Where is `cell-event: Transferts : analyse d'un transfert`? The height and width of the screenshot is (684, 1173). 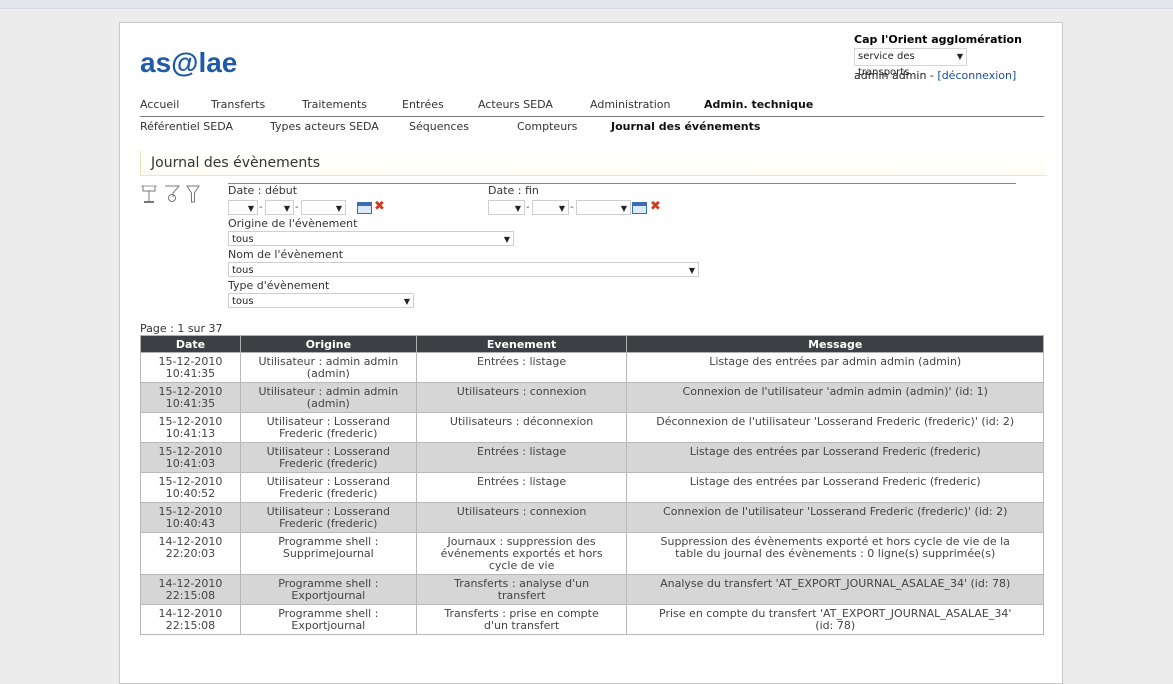
cell-event: Transferts : analyse d'un transfert is located at coordinates (521, 589).